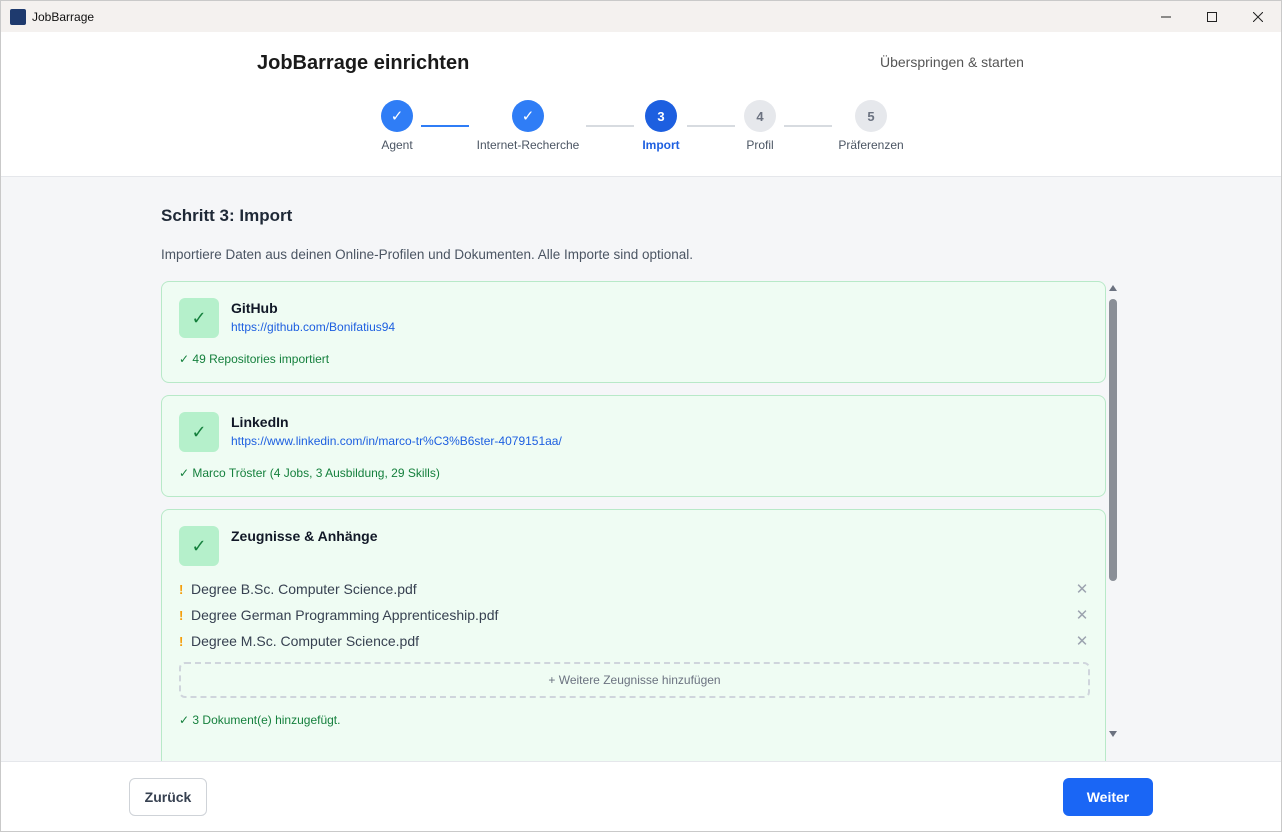  Describe the element at coordinates (199, 546) in the screenshot. I see `documents-check-icon: ✓` at that location.